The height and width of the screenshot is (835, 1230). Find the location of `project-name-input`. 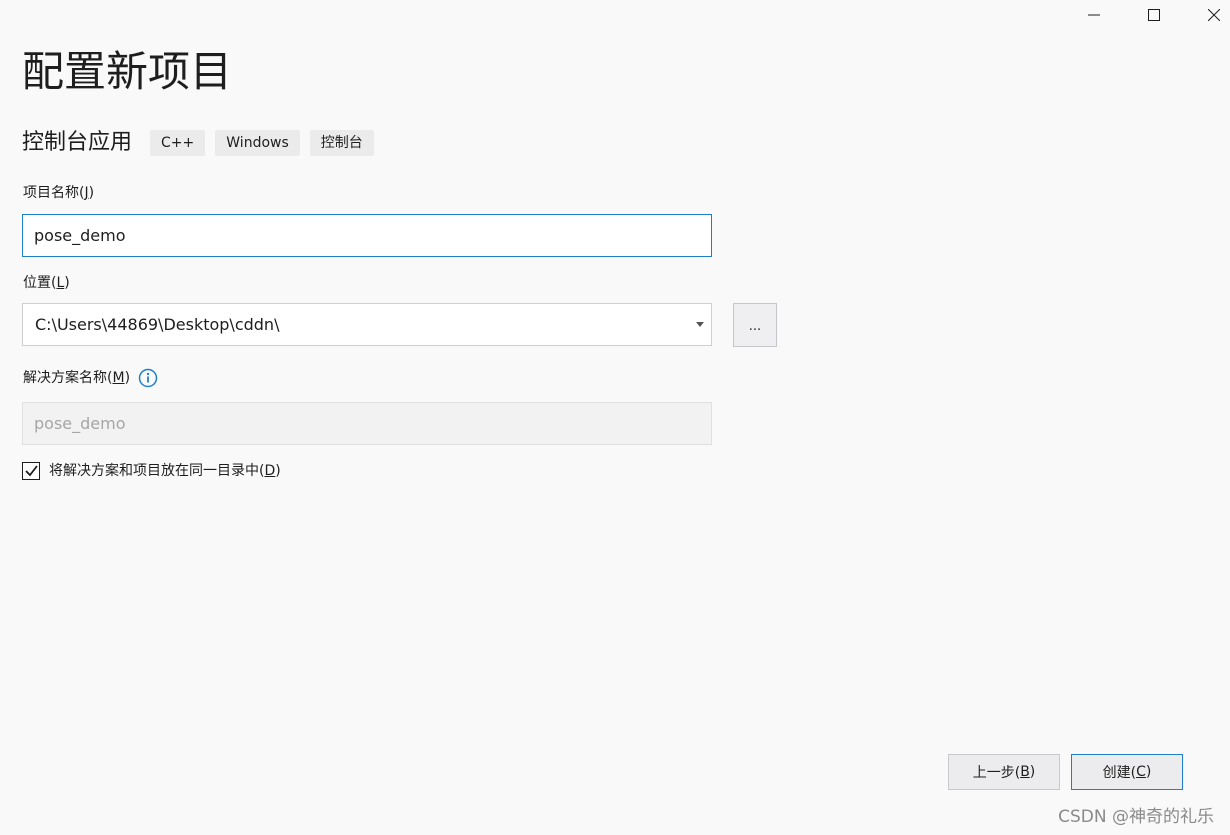

project-name-input is located at coordinates (367, 235).